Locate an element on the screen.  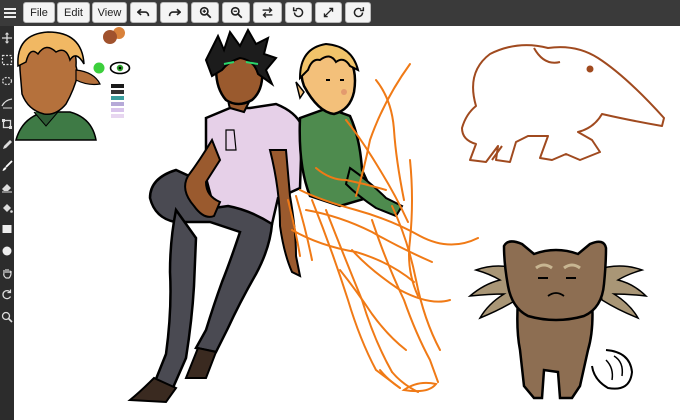
transform-icon is located at coordinates (7, 103).